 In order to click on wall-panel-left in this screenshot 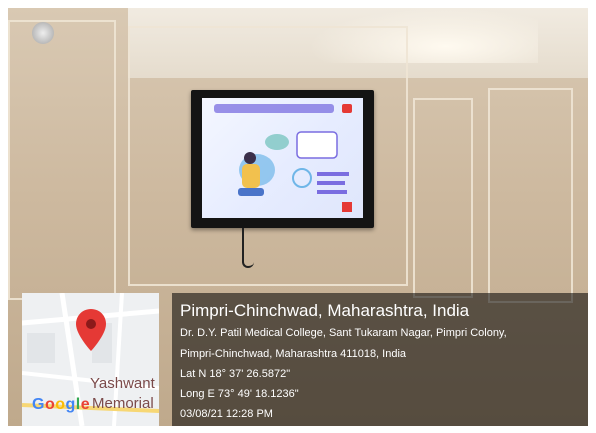, I will do `click(62, 160)`.